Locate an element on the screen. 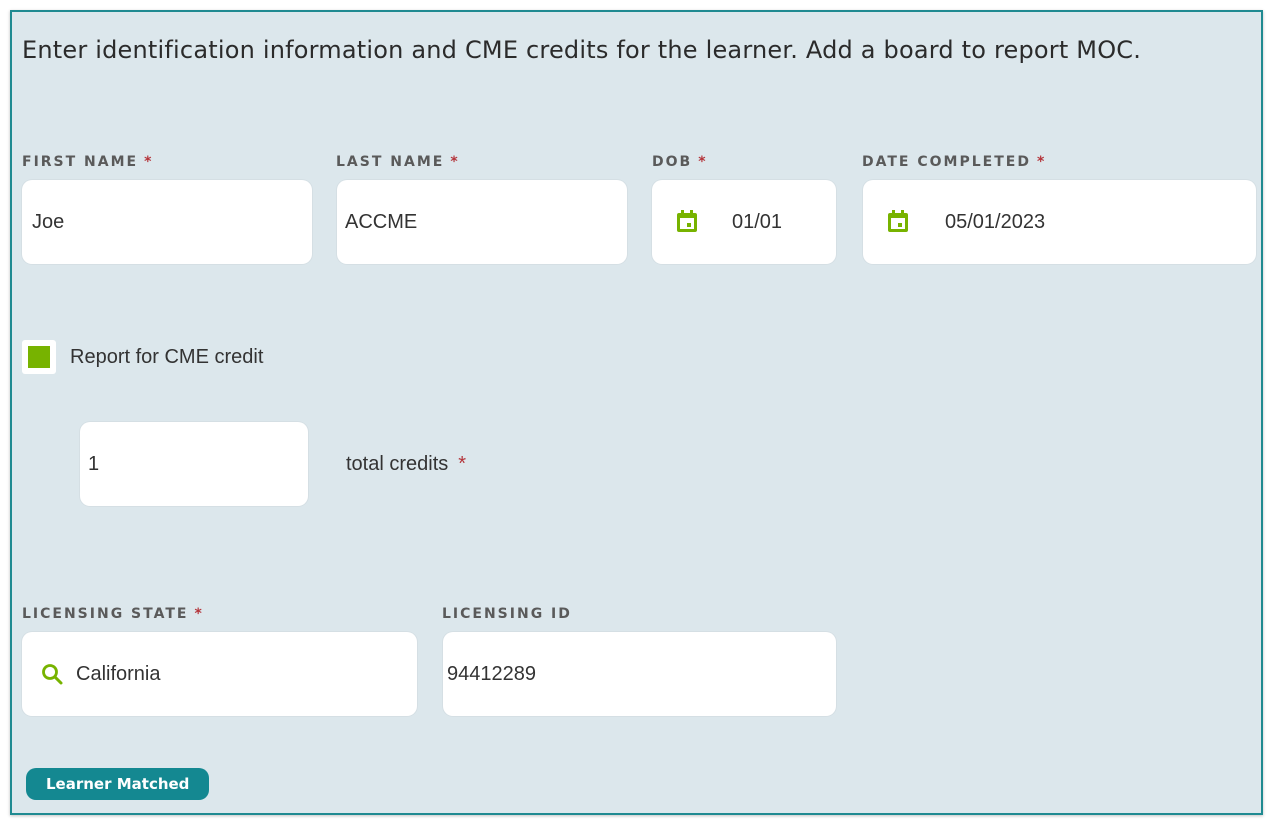 The width and height of the screenshot is (1272, 825). report-cme-checkbox is located at coordinates (39, 357).